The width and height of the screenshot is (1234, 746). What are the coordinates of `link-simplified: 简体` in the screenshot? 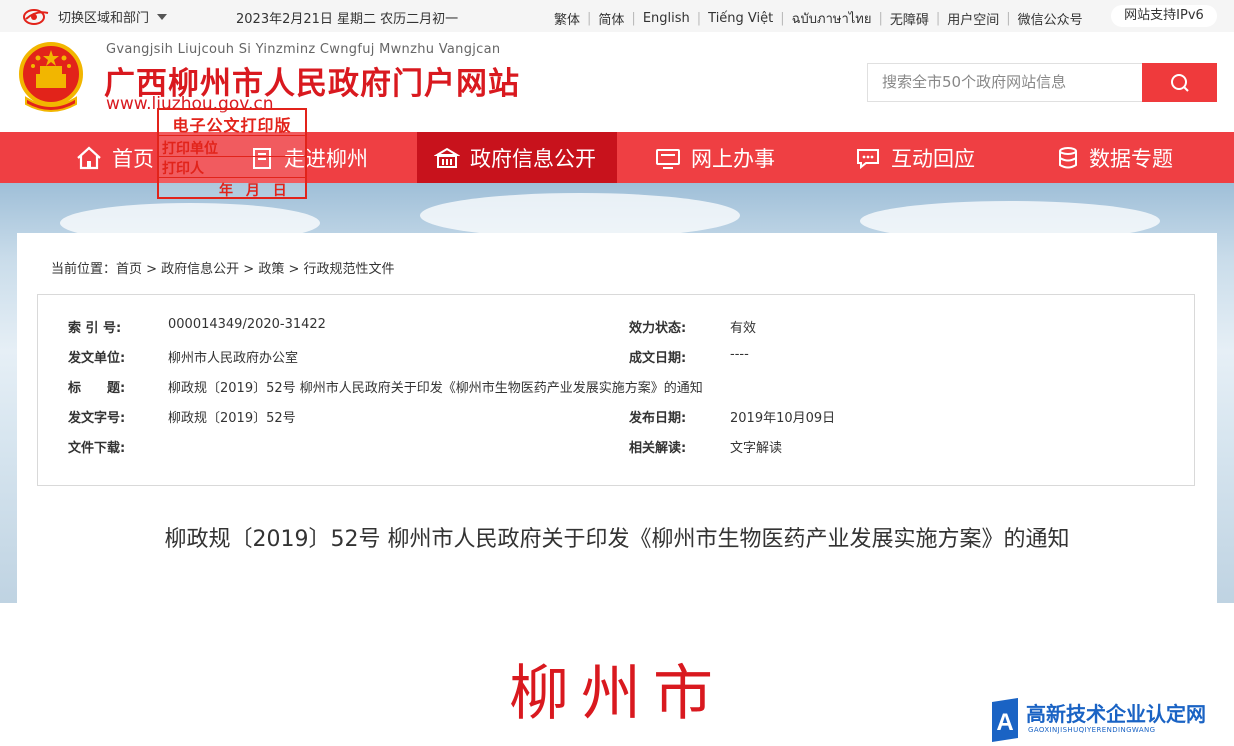 It's located at (611, 18).